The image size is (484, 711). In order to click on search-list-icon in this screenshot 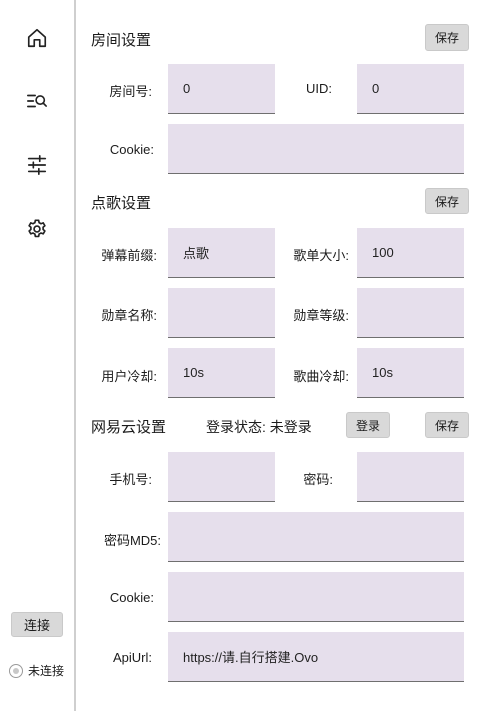, I will do `click(37, 101)`.